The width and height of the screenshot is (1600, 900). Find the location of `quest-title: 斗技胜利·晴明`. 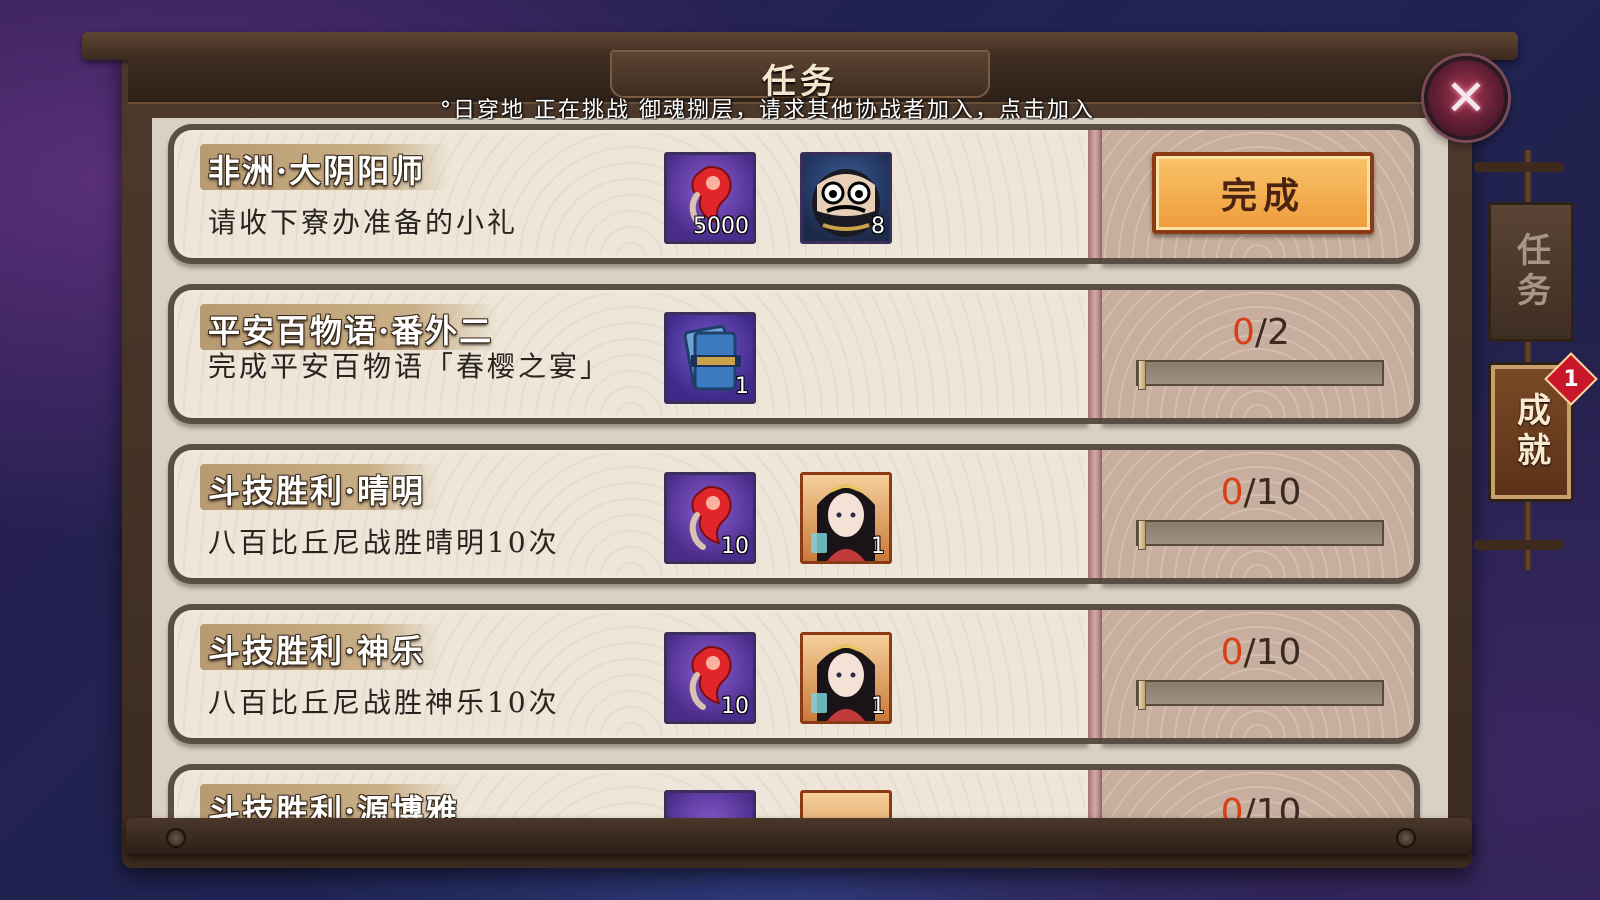

quest-title: 斗技胜利·晴明 is located at coordinates (317, 491).